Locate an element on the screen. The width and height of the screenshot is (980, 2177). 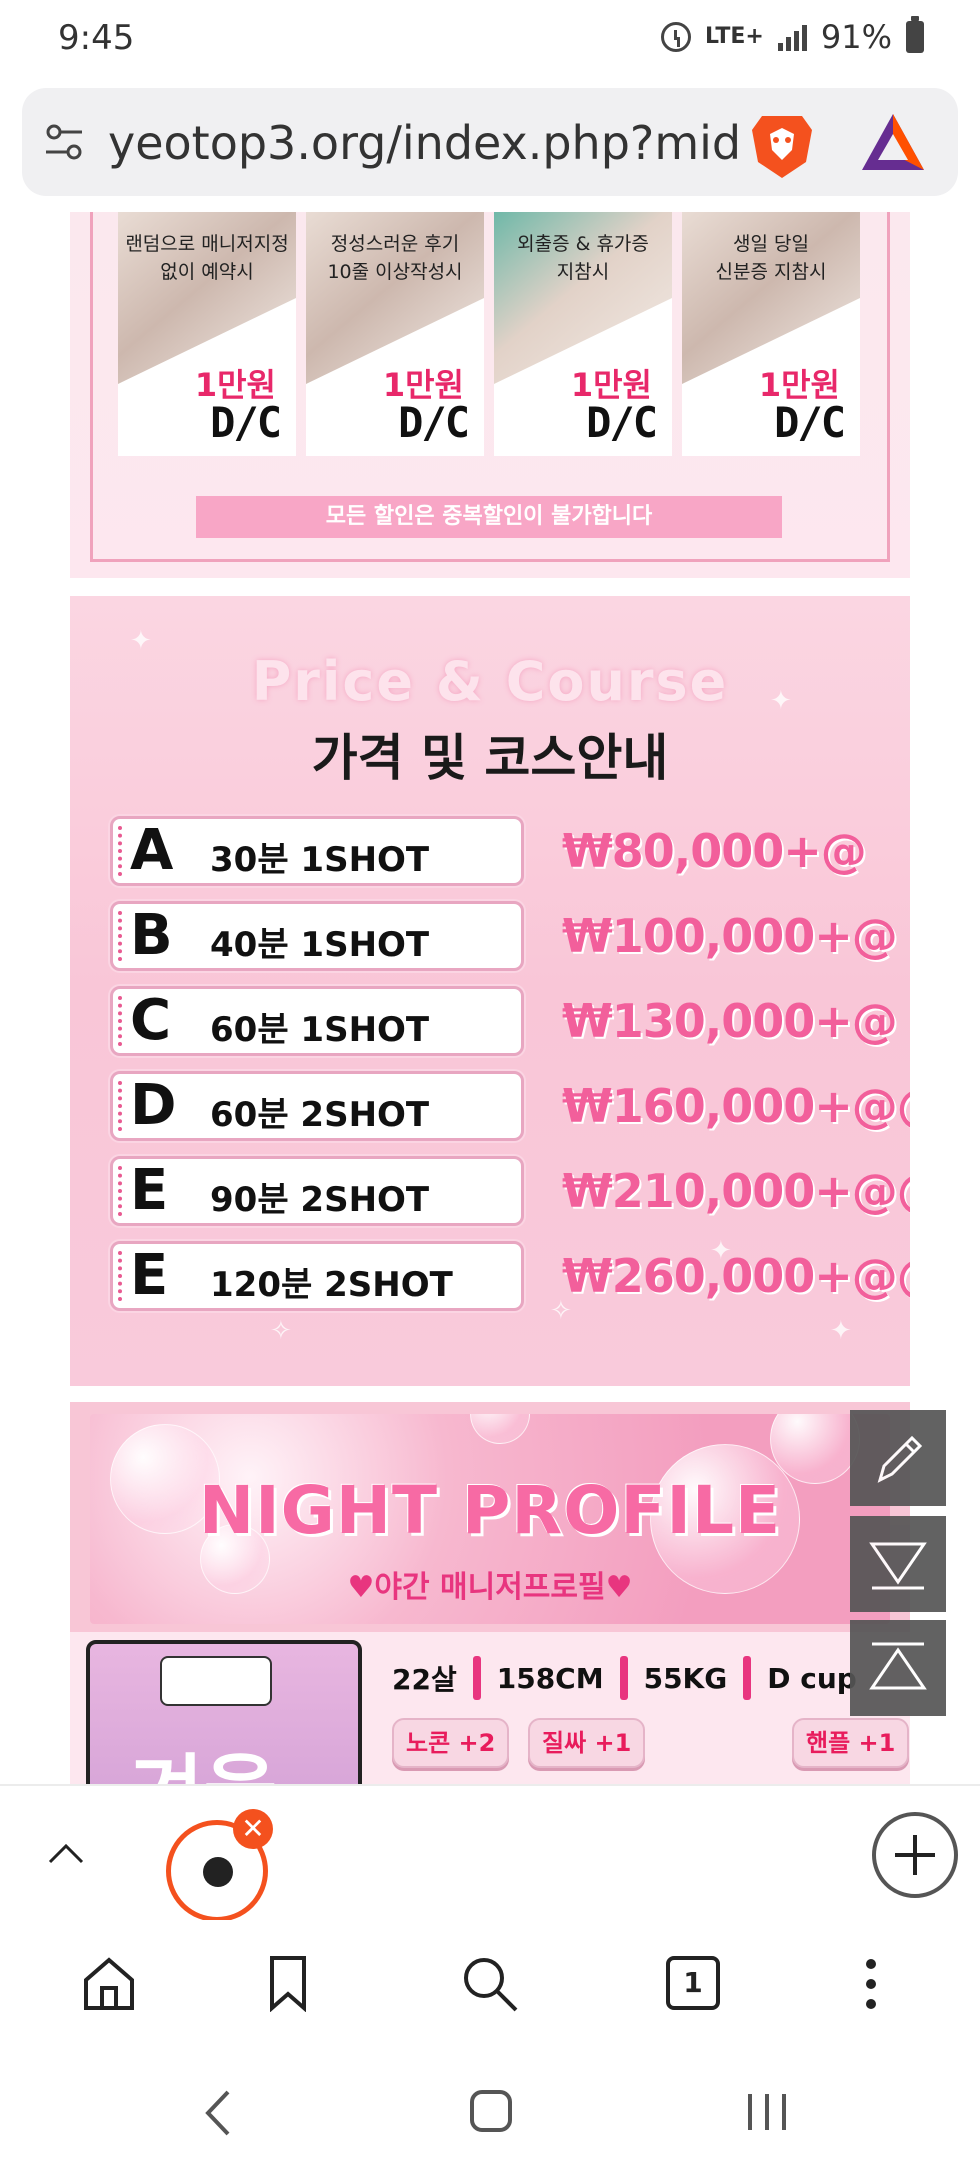
bookmark-icon is located at coordinates (288, 1983).